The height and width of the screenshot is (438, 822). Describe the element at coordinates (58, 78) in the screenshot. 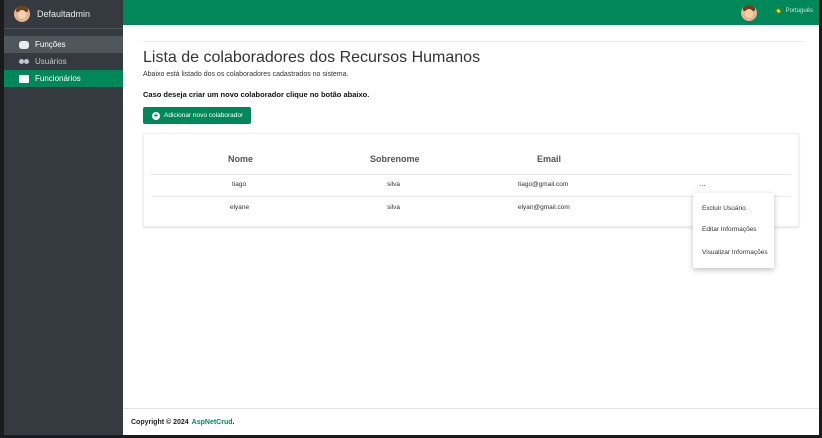

I see `sidebar-item-label: Funcionários` at that location.